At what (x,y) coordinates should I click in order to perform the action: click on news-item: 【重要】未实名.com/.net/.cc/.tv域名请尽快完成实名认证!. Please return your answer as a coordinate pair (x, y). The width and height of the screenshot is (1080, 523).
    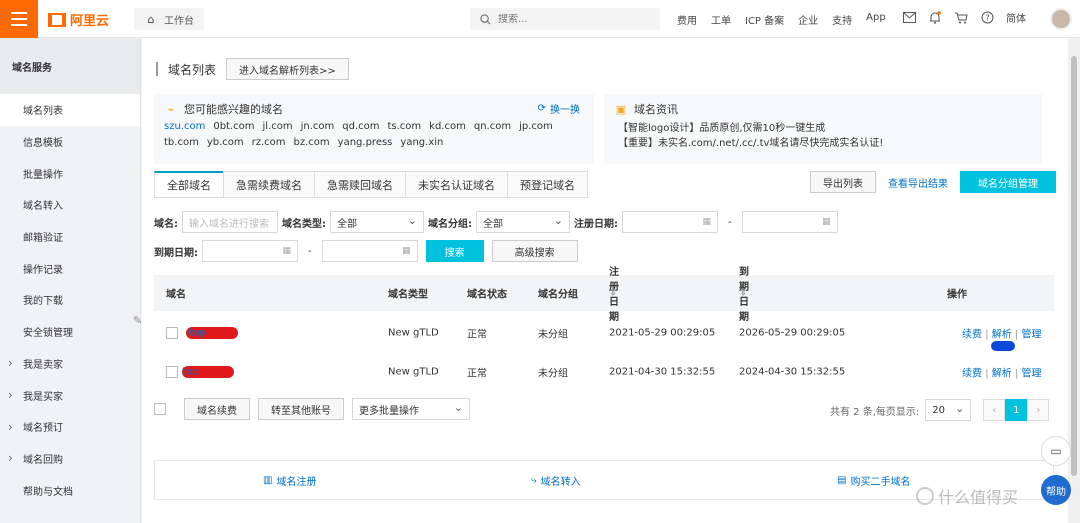
    Looking at the image, I should click on (750, 143).